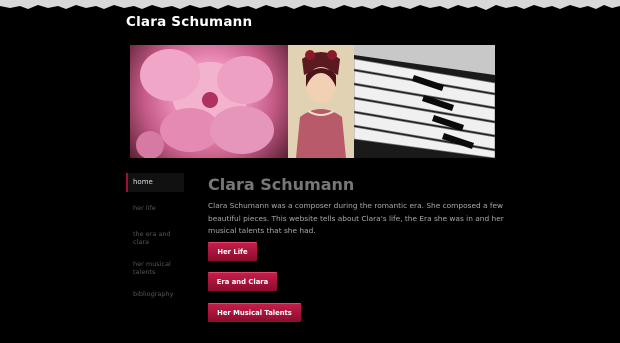 The height and width of the screenshot is (343, 620). Describe the element at coordinates (310, 5) in the screenshot. I see `torn-paper-edge` at that location.